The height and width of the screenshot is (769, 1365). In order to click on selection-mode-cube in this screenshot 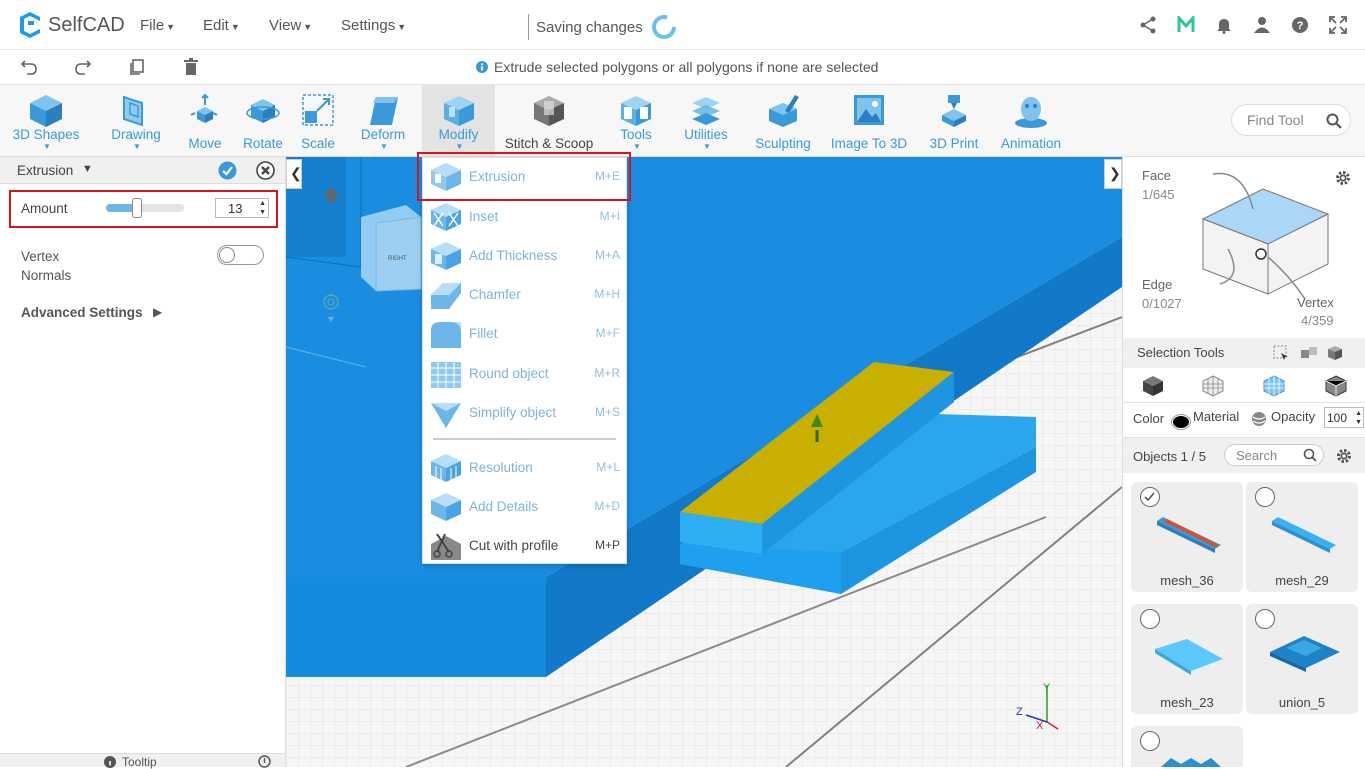, I will do `click(1263, 234)`.